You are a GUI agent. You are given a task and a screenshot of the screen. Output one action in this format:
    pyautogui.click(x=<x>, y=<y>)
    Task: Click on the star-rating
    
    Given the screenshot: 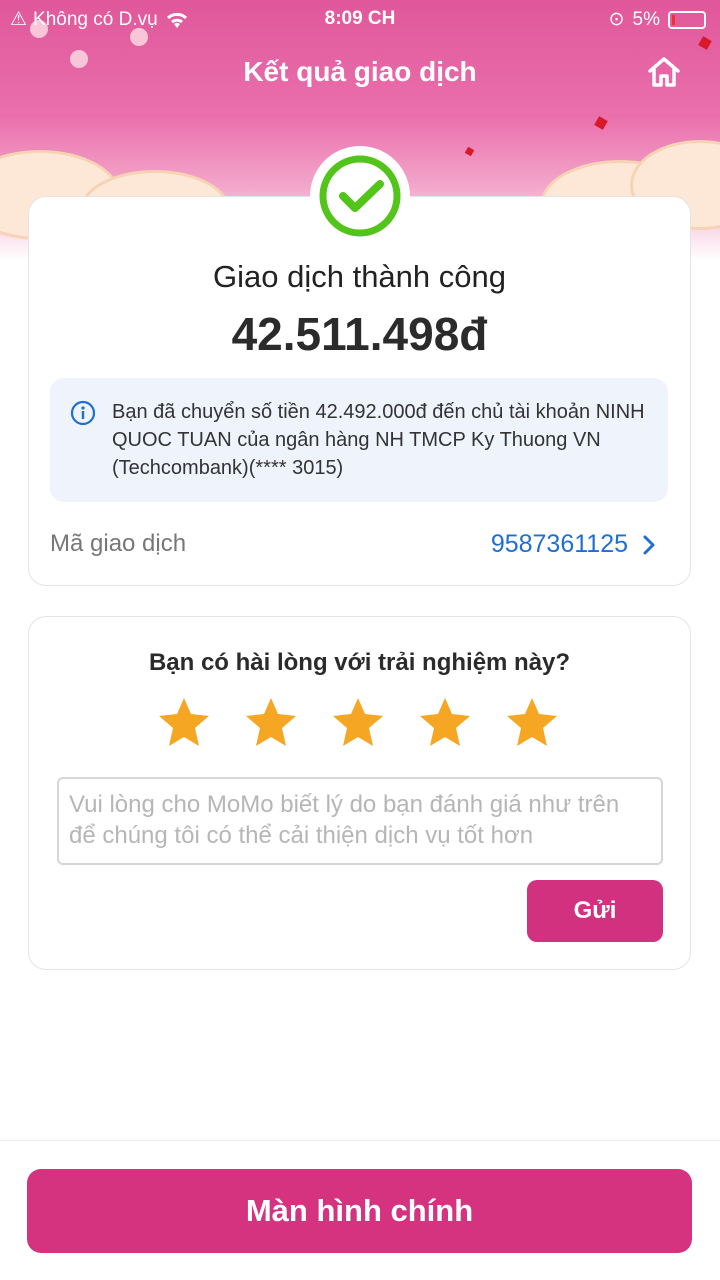 What is the action you would take?
    pyautogui.click(x=358, y=722)
    